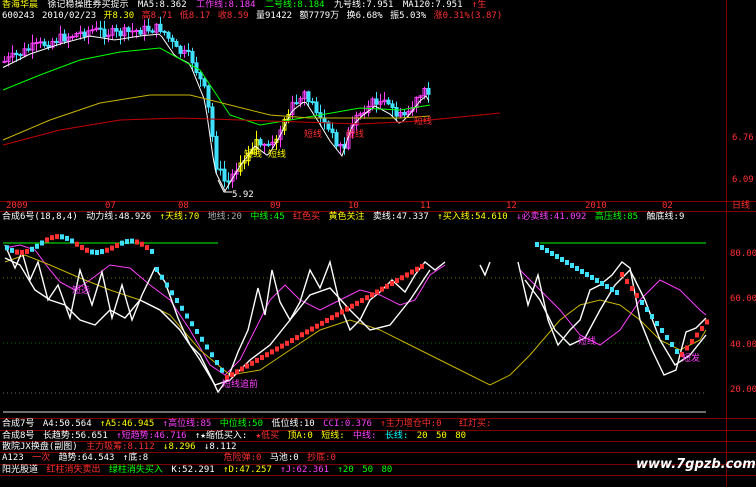  What do you see at coordinates (485, 269) in the screenshot?
I see `osc-white-fragment` at bounding box center [485, 269].